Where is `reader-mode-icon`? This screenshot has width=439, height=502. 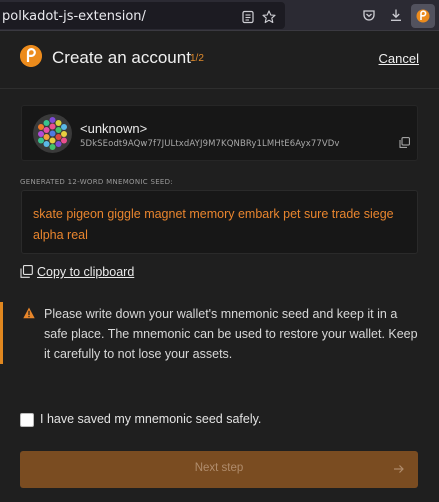
reader-mode-icon is located at coordinates (248, 17).